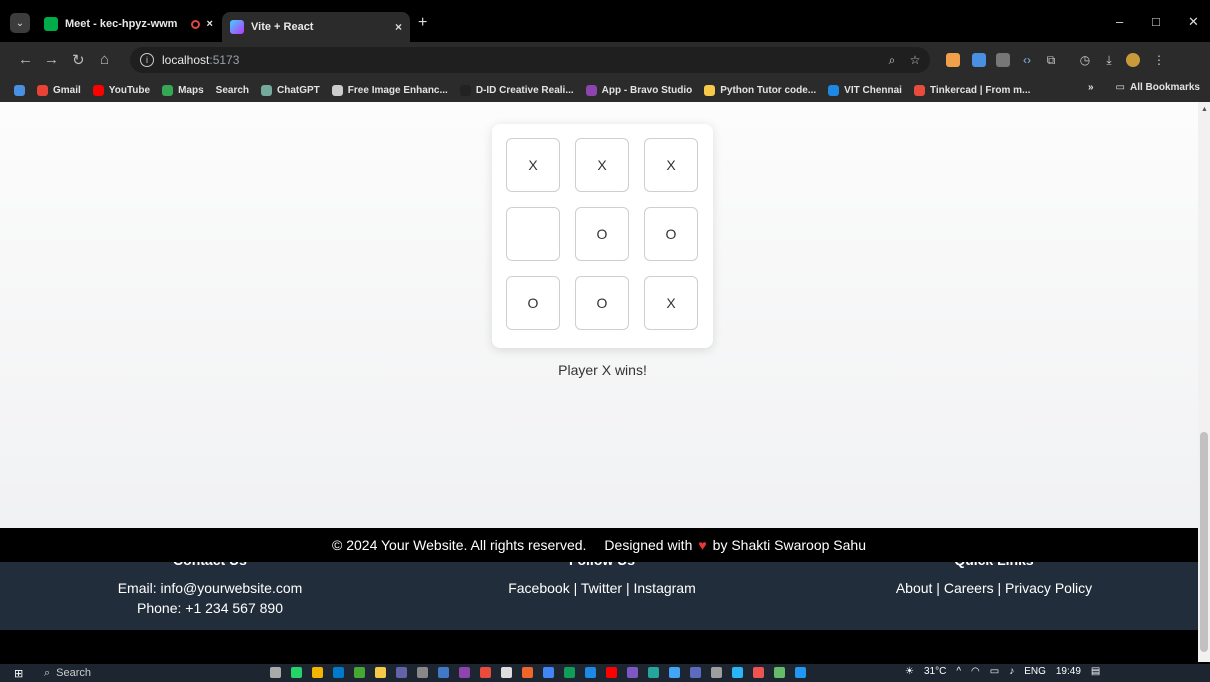 The width and height of the screenshot is (1210, 682). I want to click on board-cell, so click(533, 234).